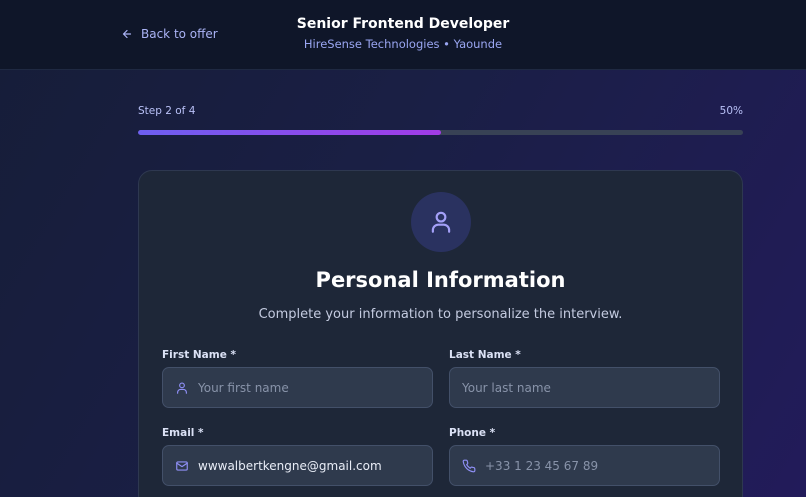 The width and height of the screenshot is (806, 497). Describe the element at coordinates (506, 387) in the screenshot. I see `last-name-placeholder: Your last name` at that location.